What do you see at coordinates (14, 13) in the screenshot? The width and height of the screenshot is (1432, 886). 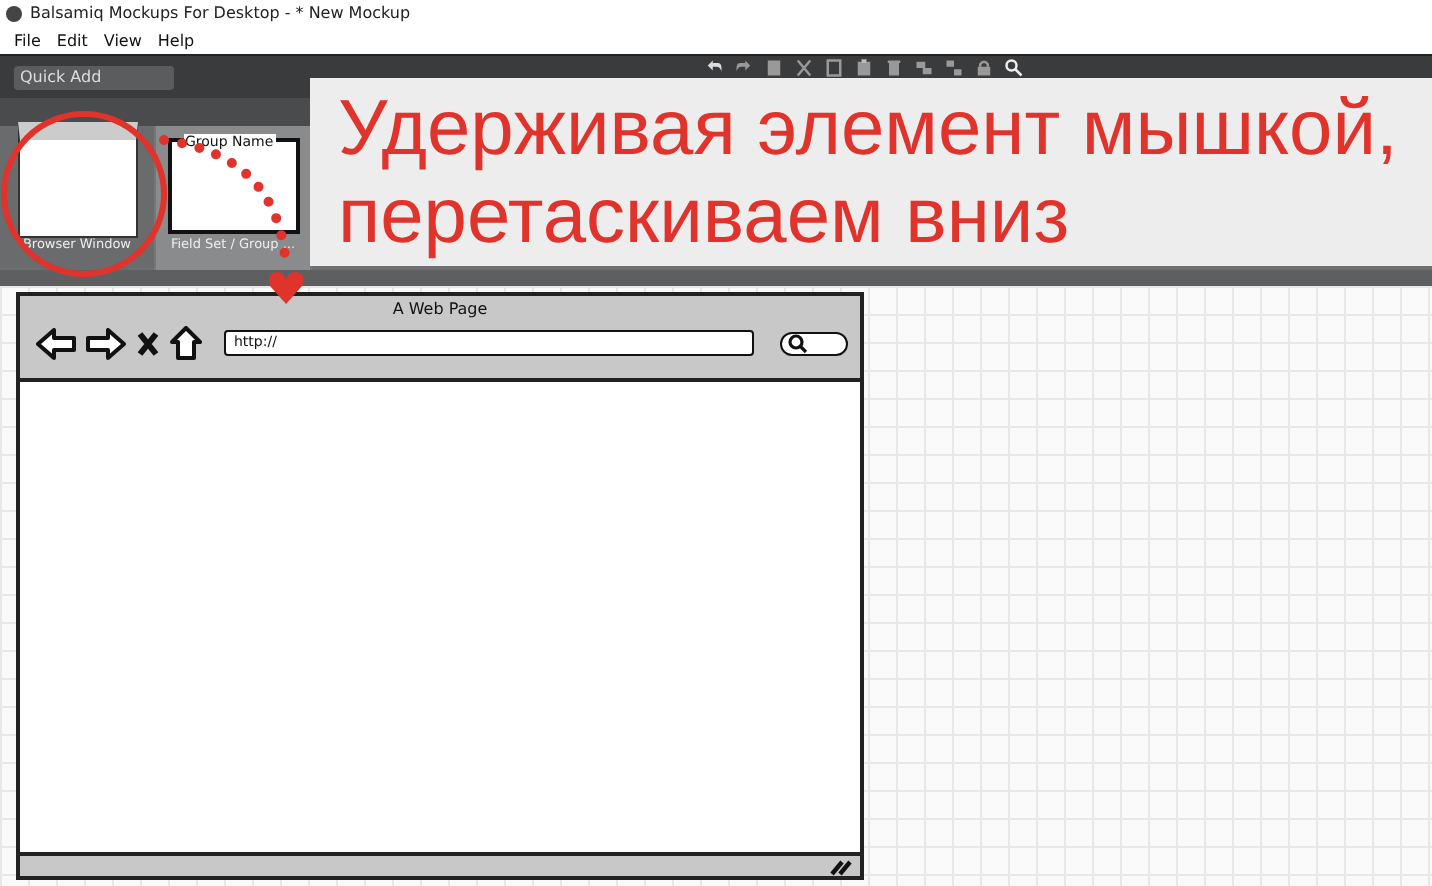 I see `app-icon` at bounding box center [14, 13].